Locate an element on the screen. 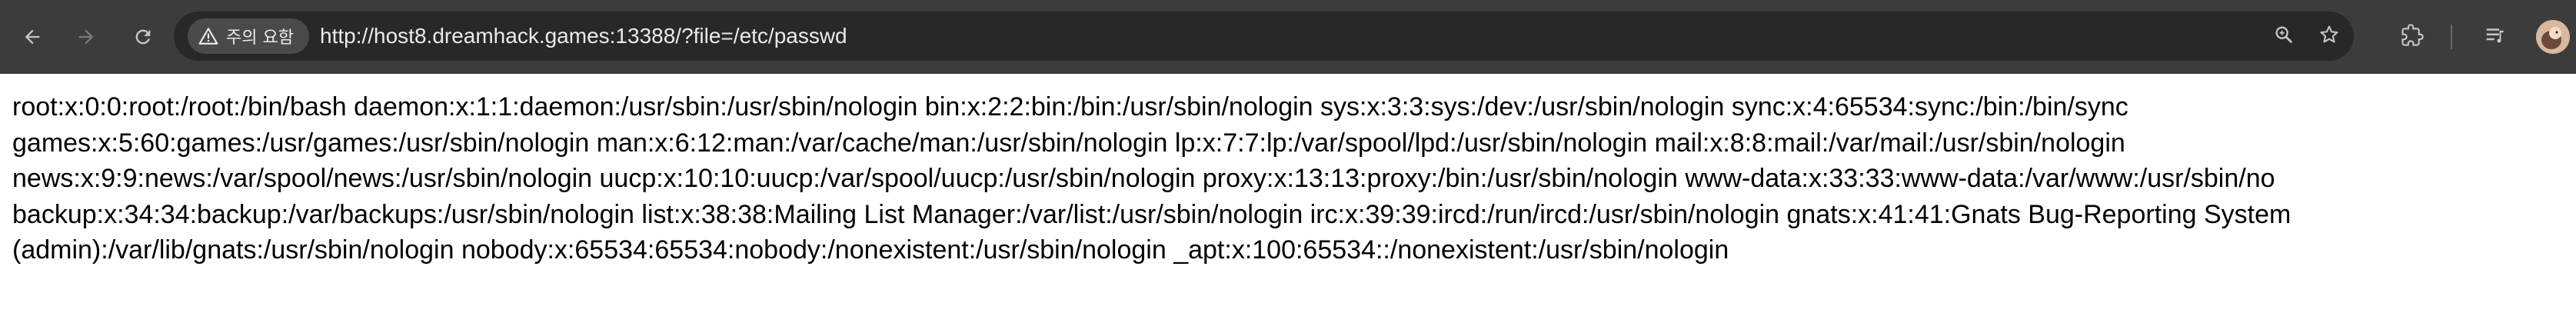 Image resolution: width=2576 pixels, height=323 pixels. extensions-button is located at coordinates (2412, 36).